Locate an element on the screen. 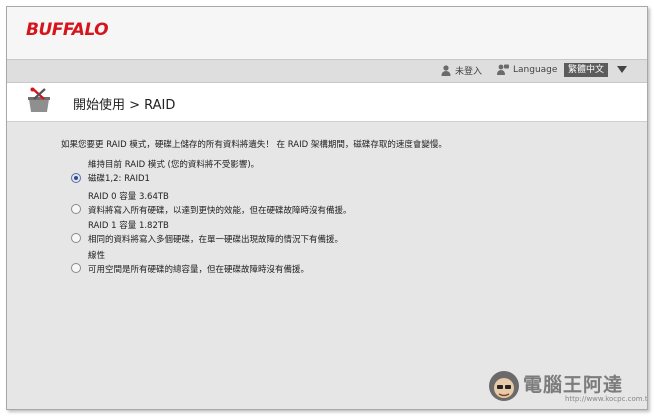 Image resolution: width=654 pixels, height=417 pixels. toolbox-icon is located at coordinates (39, 103).